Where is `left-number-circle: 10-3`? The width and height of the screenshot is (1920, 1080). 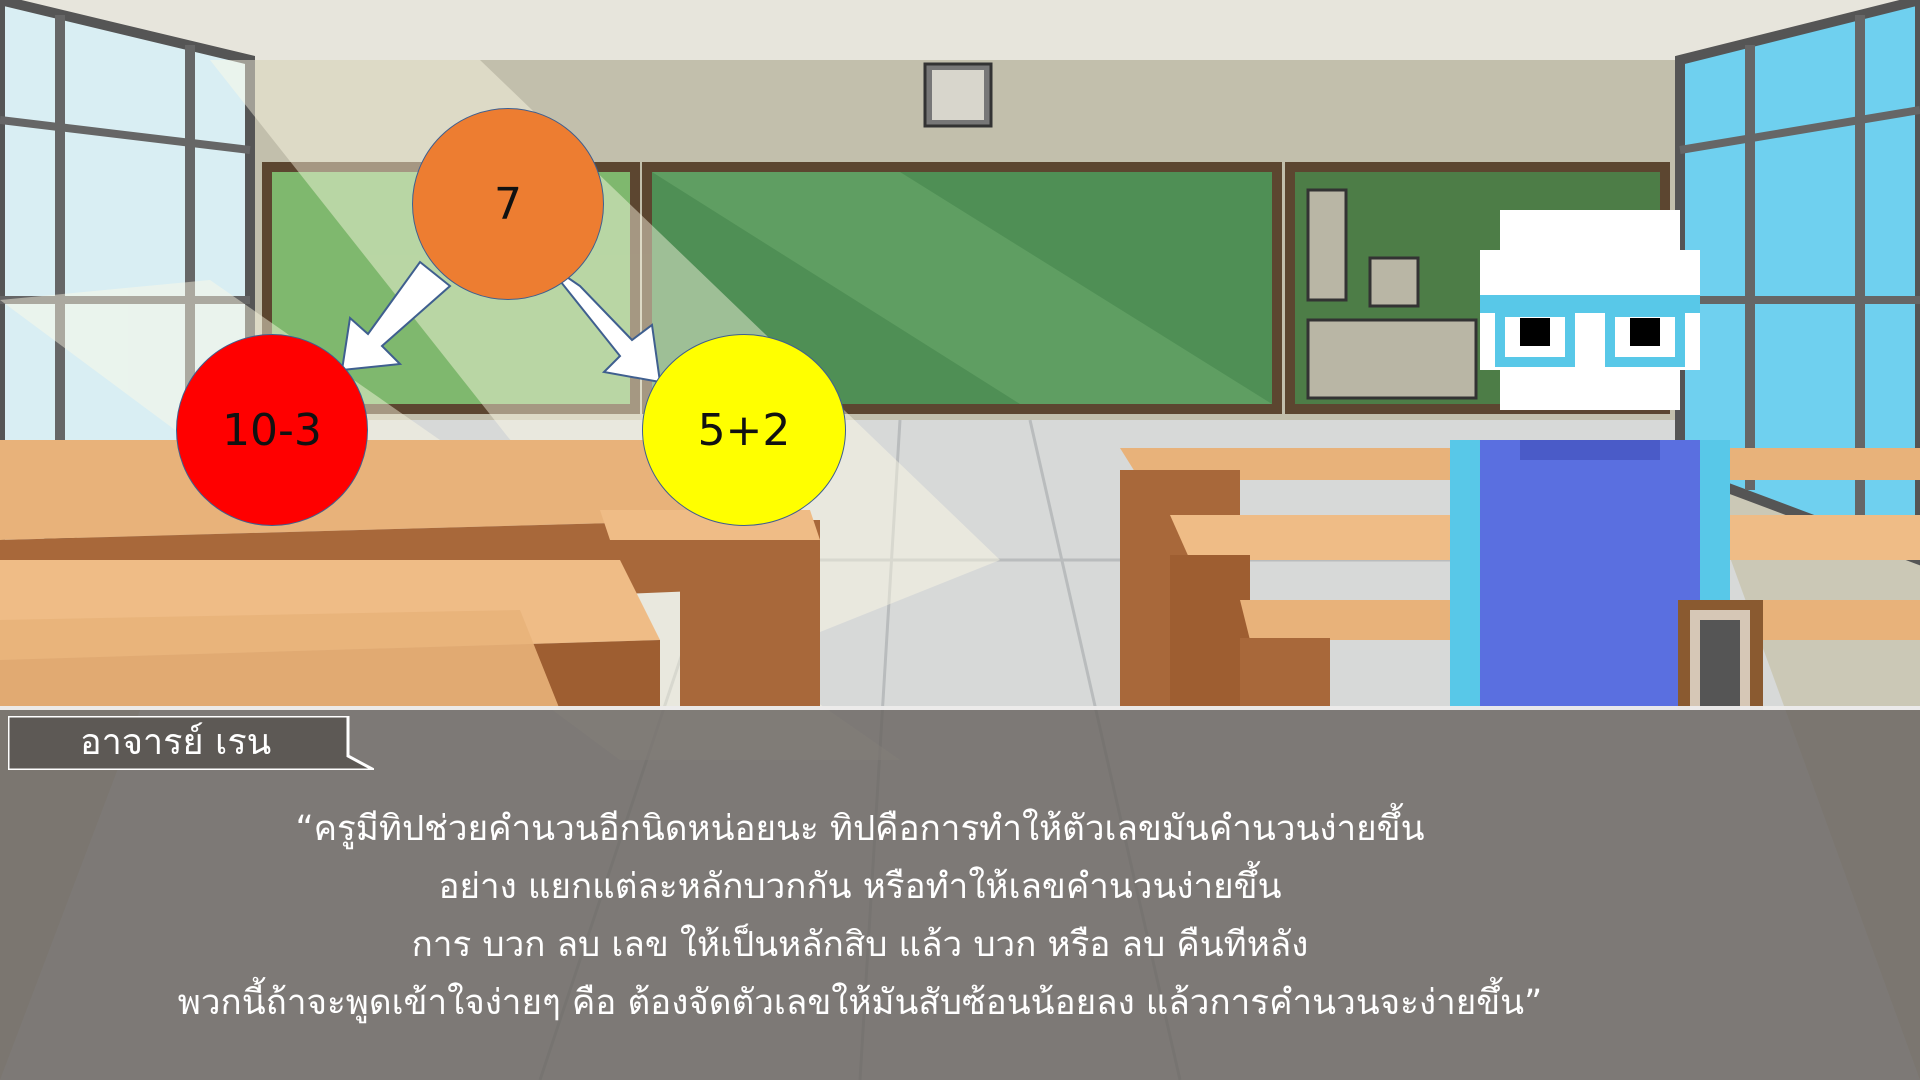 left-number-circle: 10-3 is located at coordinates (272, 430).